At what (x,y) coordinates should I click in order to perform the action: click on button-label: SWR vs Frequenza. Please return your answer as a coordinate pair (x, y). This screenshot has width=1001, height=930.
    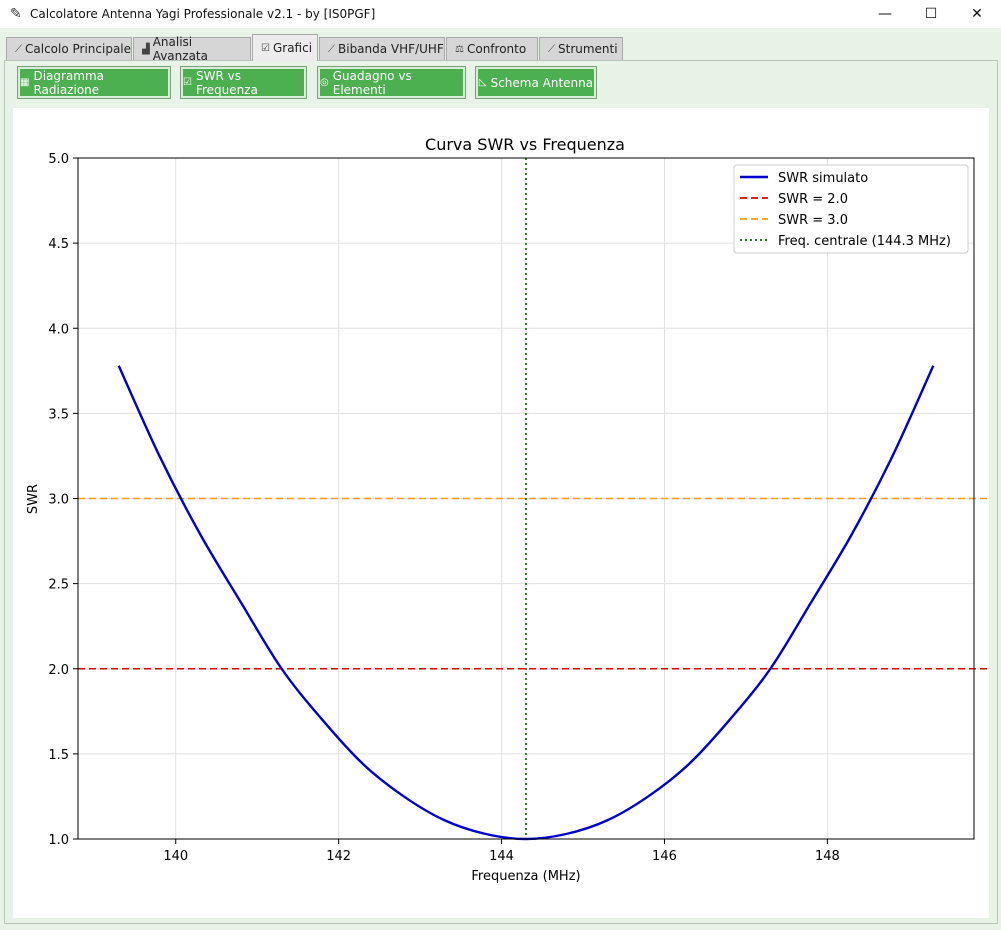
    Looking at the image, I should click on (226, 82).